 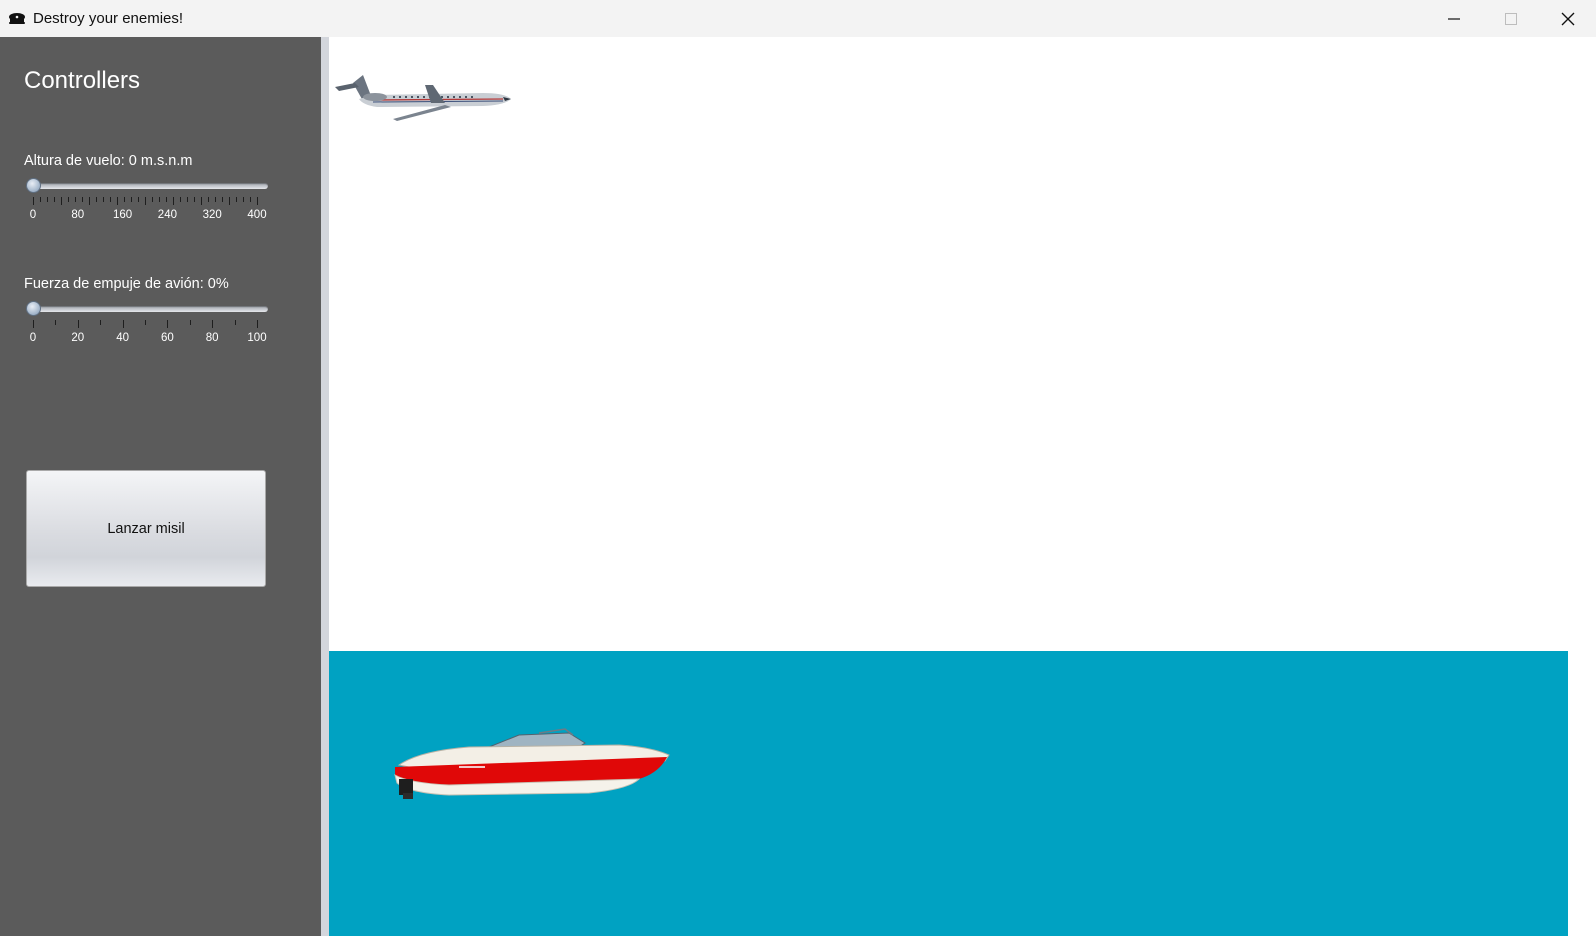 I want to click on thrust-slider-tick-label: 0, so click(x=33, y=338).